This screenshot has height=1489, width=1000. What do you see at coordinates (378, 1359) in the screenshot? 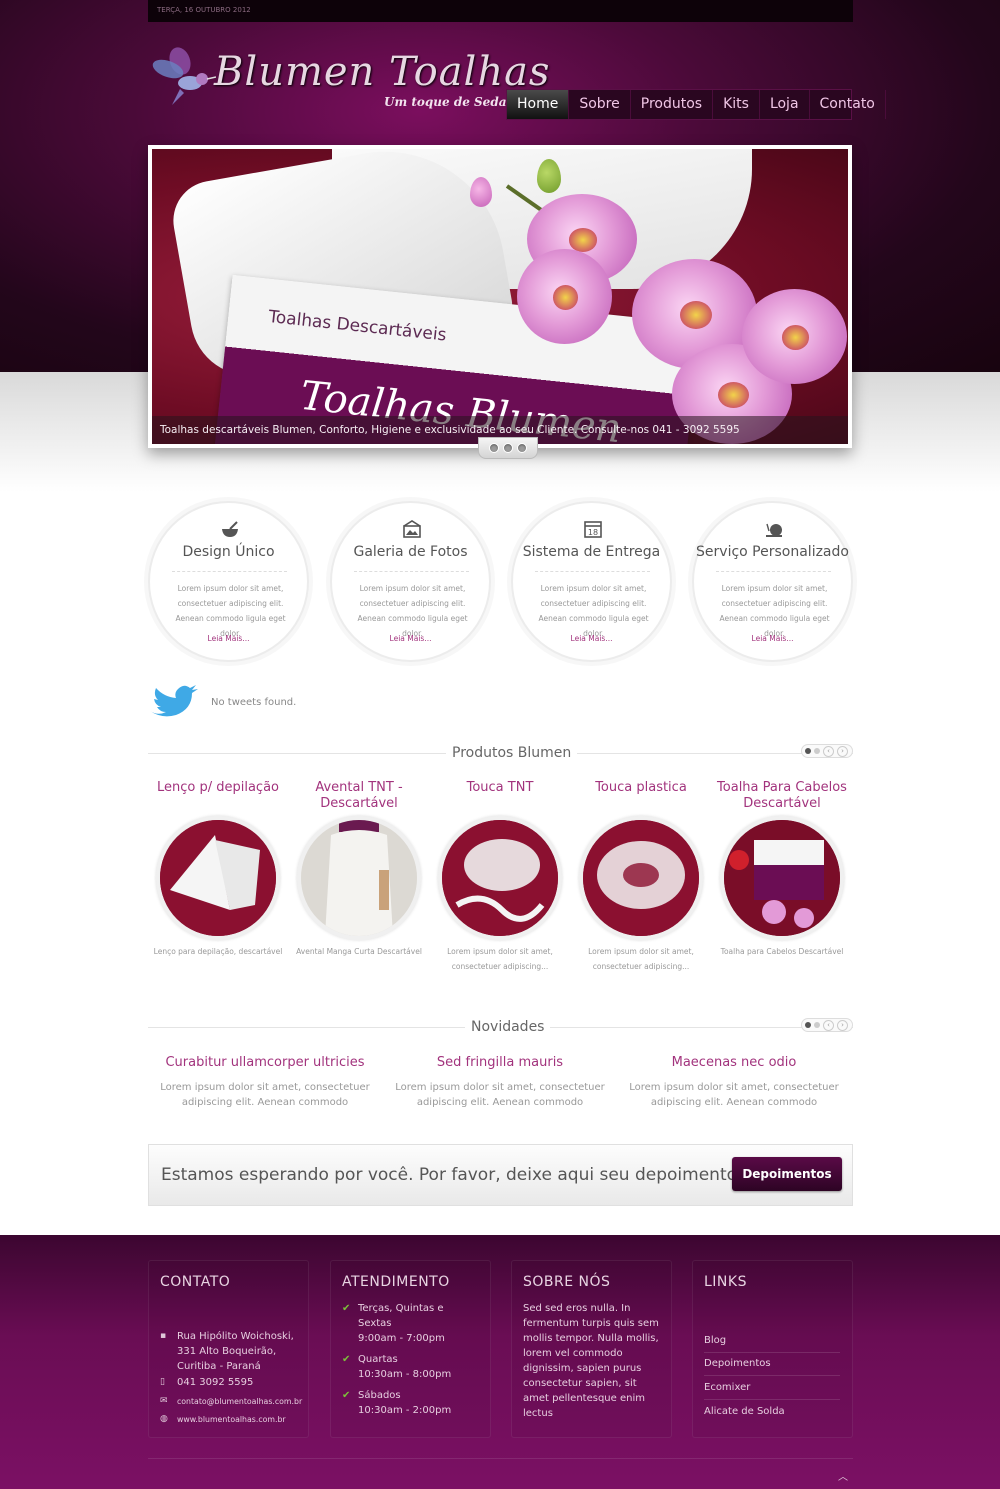
I see `hours-days: Quartas` at bounding box center [378, 1359].